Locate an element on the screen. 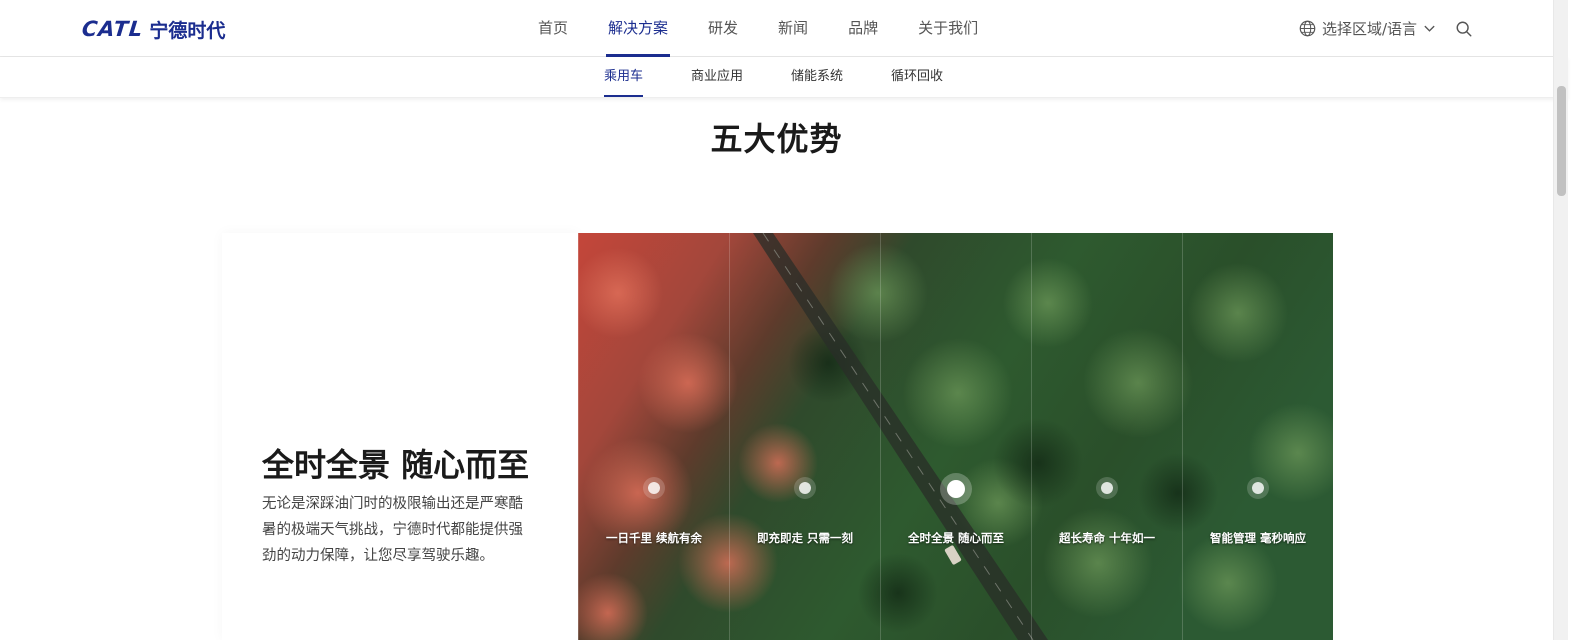 This screenshot has width=1585, height=640. sub-nav: 乘用车 商业应用 储能系统 循环回收 is located at coordinates (784, 77).